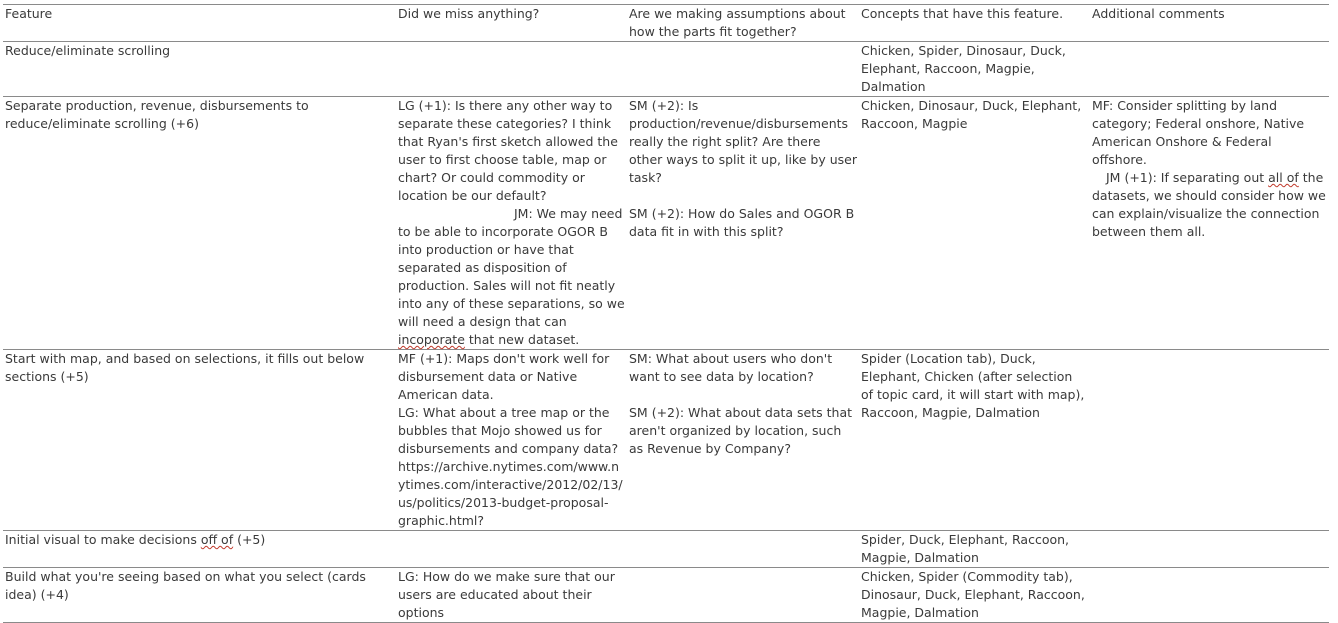 This screenshot has width=1338, height=623. I want to click on header-concepts: Concepts that have this feature., so click(962, 13).